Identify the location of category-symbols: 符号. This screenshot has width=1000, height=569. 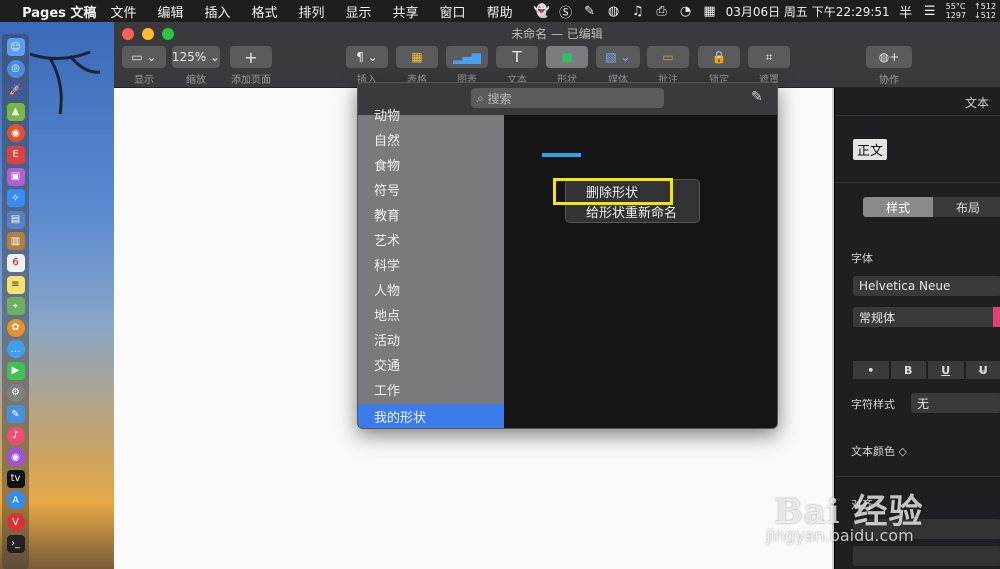
(431, 189).